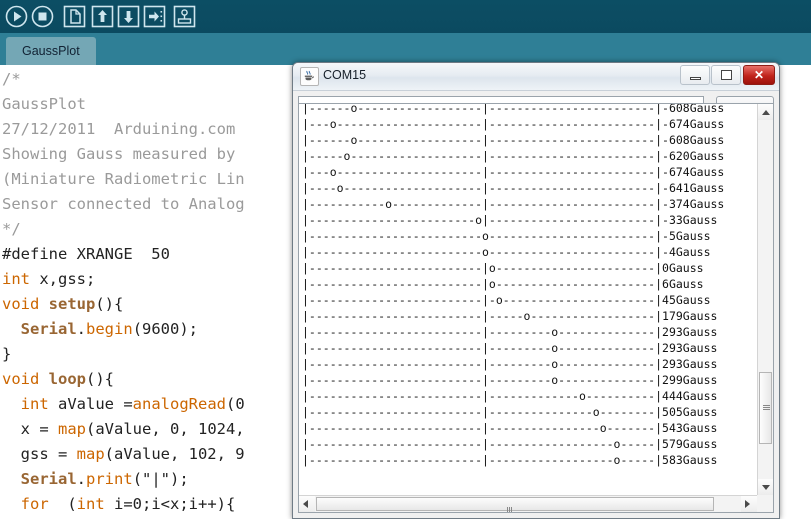  Describe the element at coordinates (25, 304) in the screenshot. I see `code-token: void` at that location.